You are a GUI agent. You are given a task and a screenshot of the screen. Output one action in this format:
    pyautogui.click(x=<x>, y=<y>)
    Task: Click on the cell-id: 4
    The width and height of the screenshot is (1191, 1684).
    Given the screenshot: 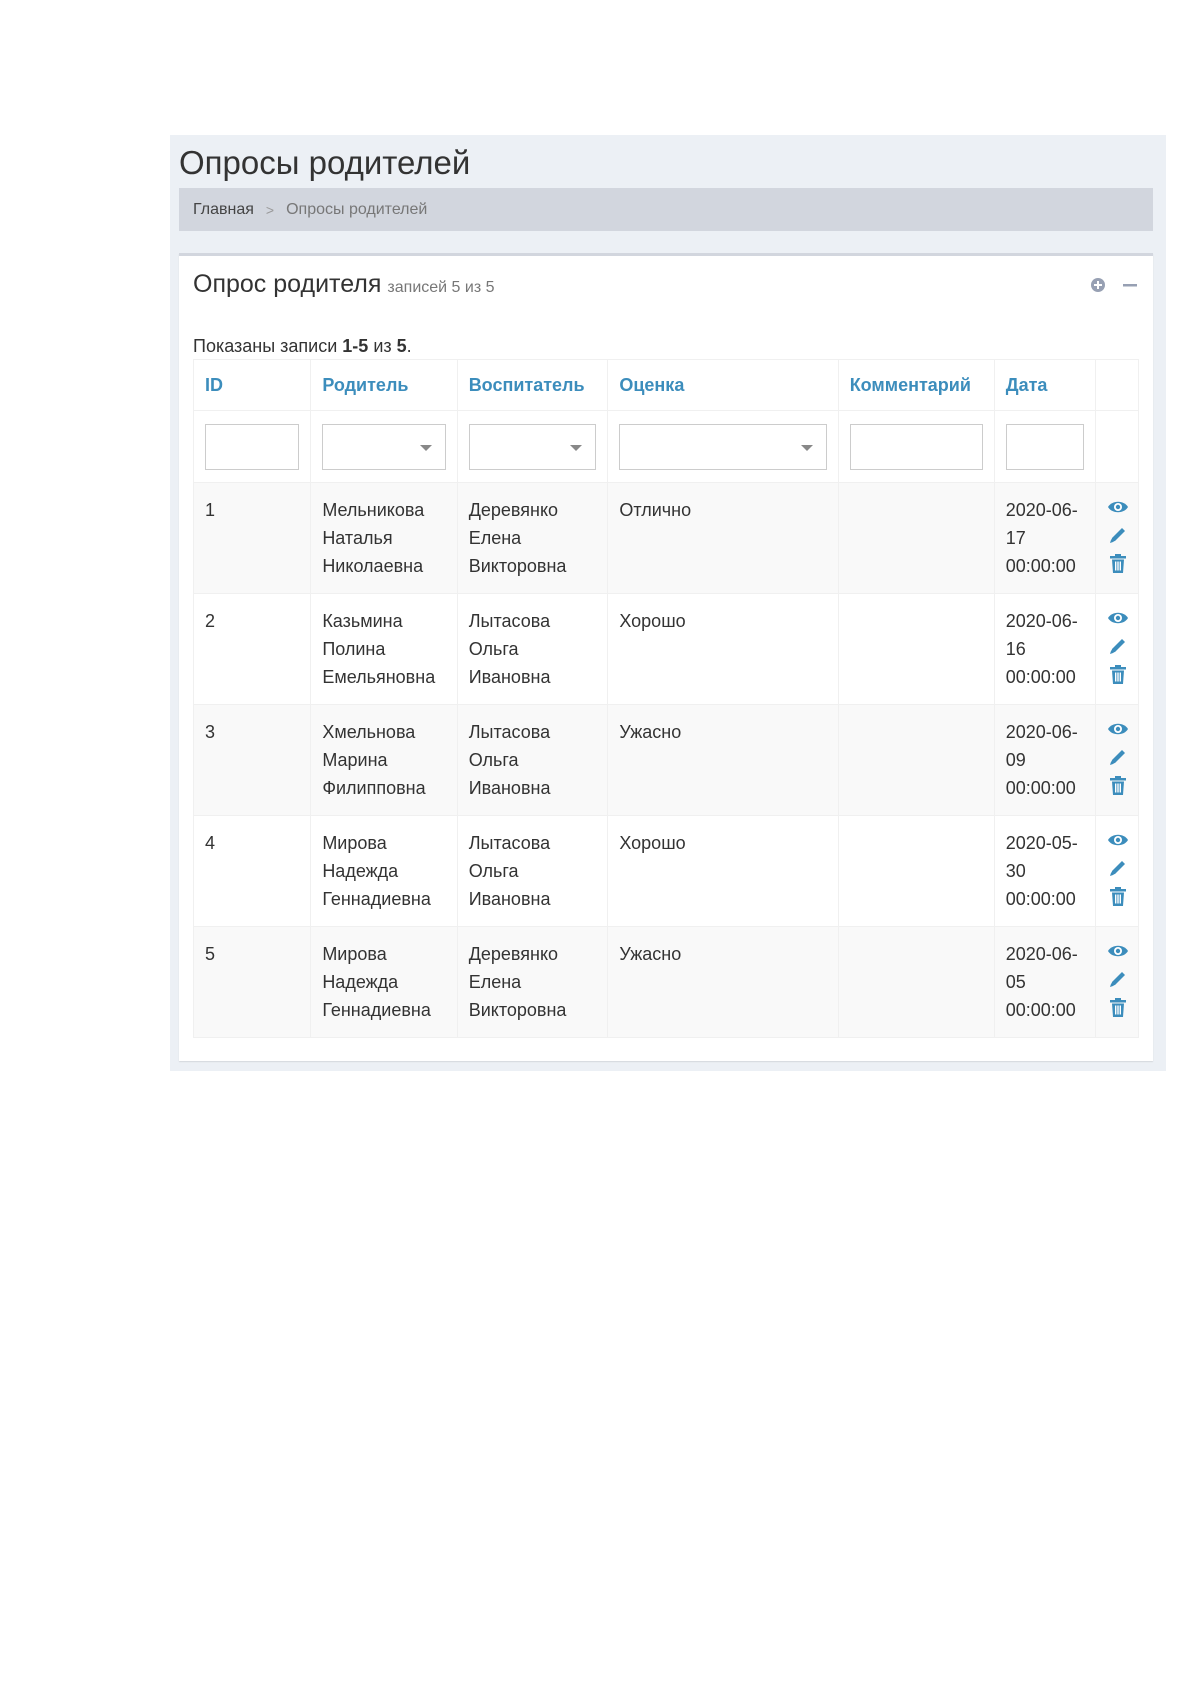 What is the action you would take?
    pyautogui.click(x=252, y=871)
    